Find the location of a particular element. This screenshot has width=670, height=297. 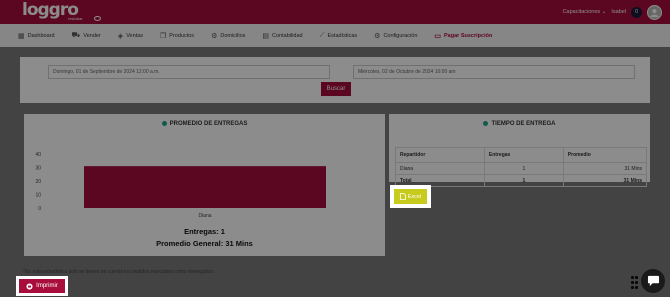

nav-label: Vender is located at coordinates (92, 35).